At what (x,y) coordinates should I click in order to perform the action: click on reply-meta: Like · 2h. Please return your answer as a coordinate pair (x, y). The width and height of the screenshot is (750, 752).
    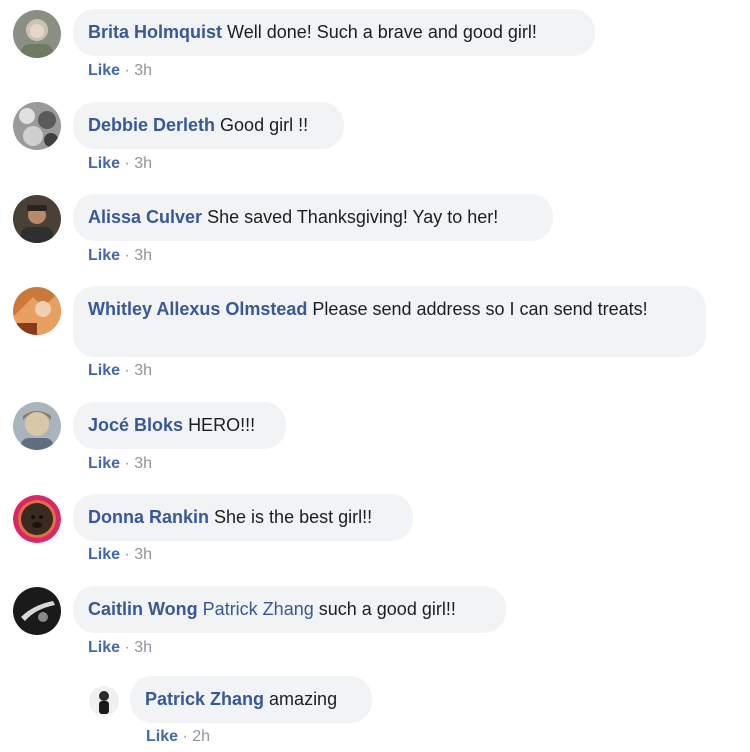
    Looking at the image, I should click on (178, 737).